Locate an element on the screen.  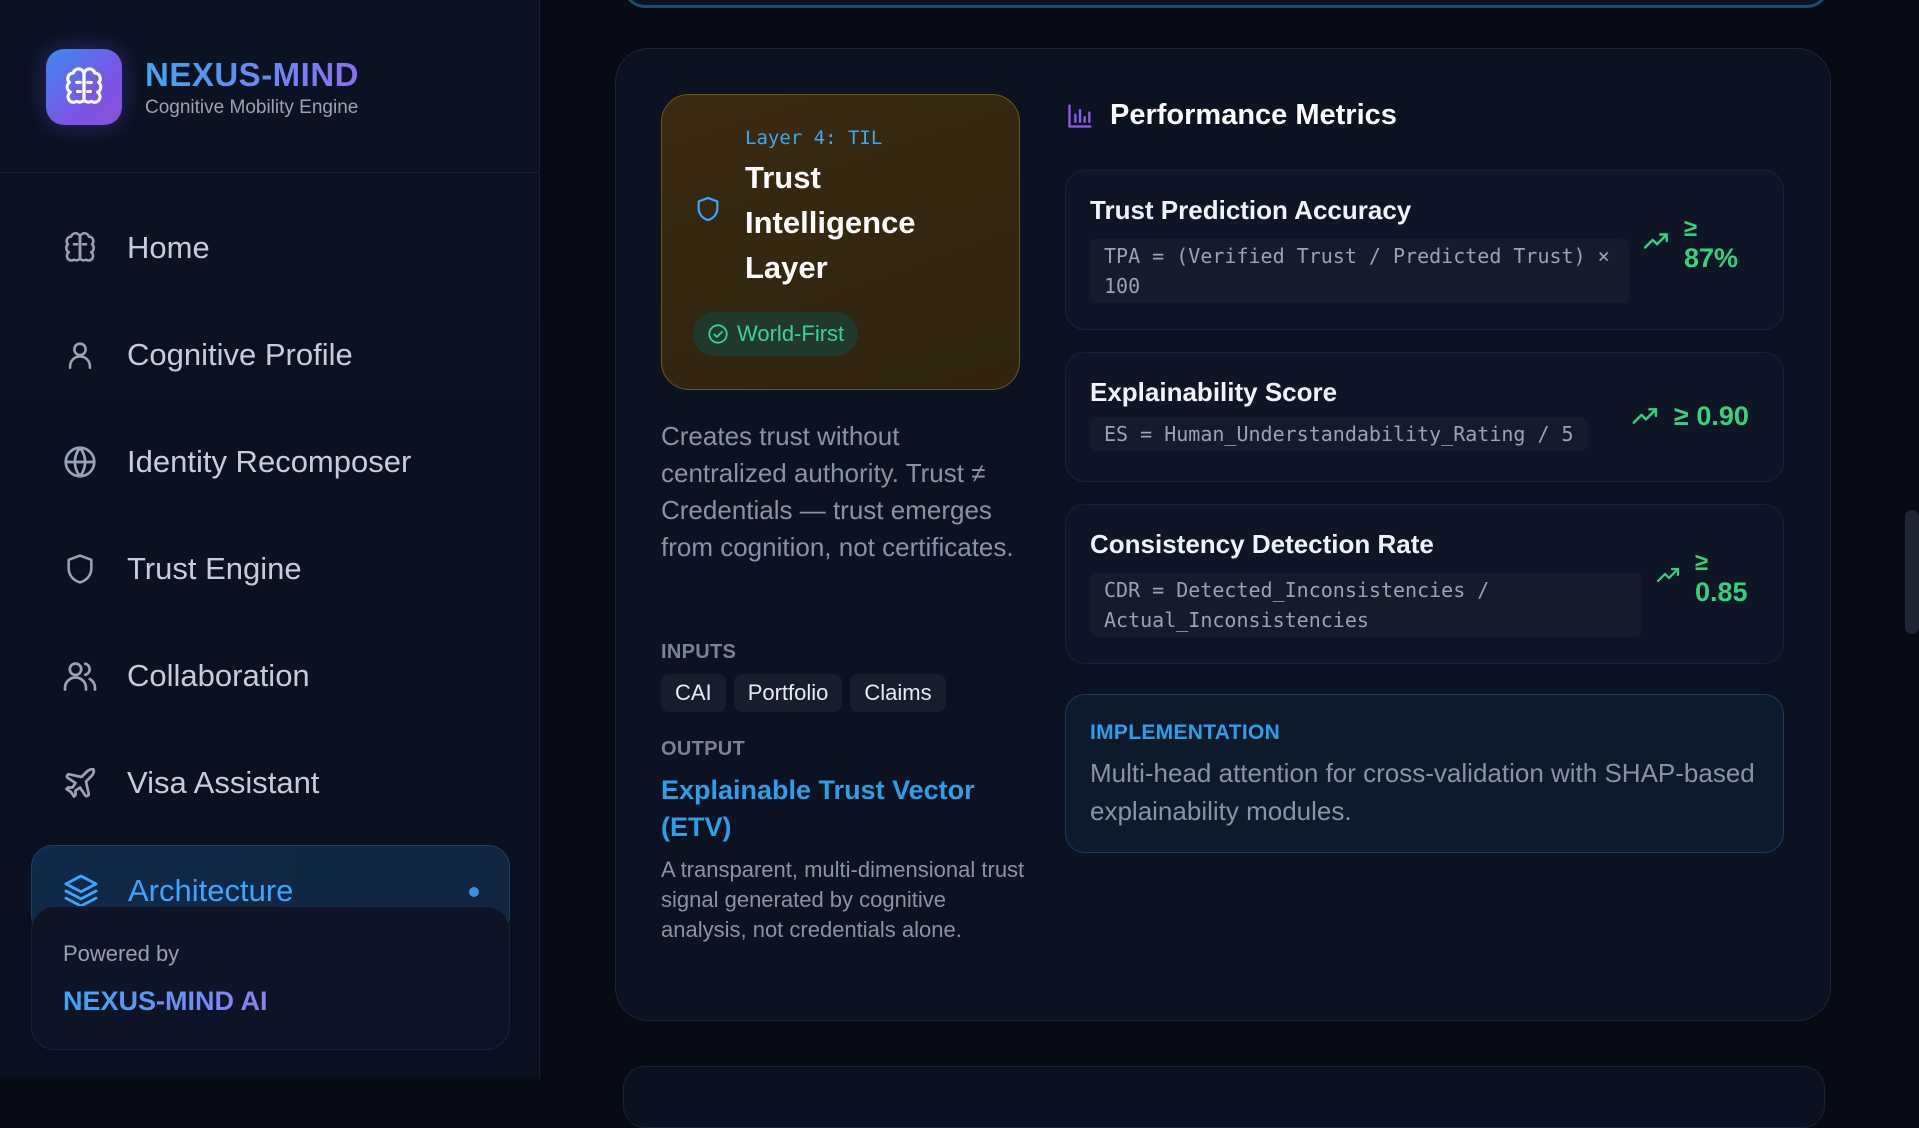
powered-by-name: NEXUS-MIND AI is located at coordinates (165, 1001).